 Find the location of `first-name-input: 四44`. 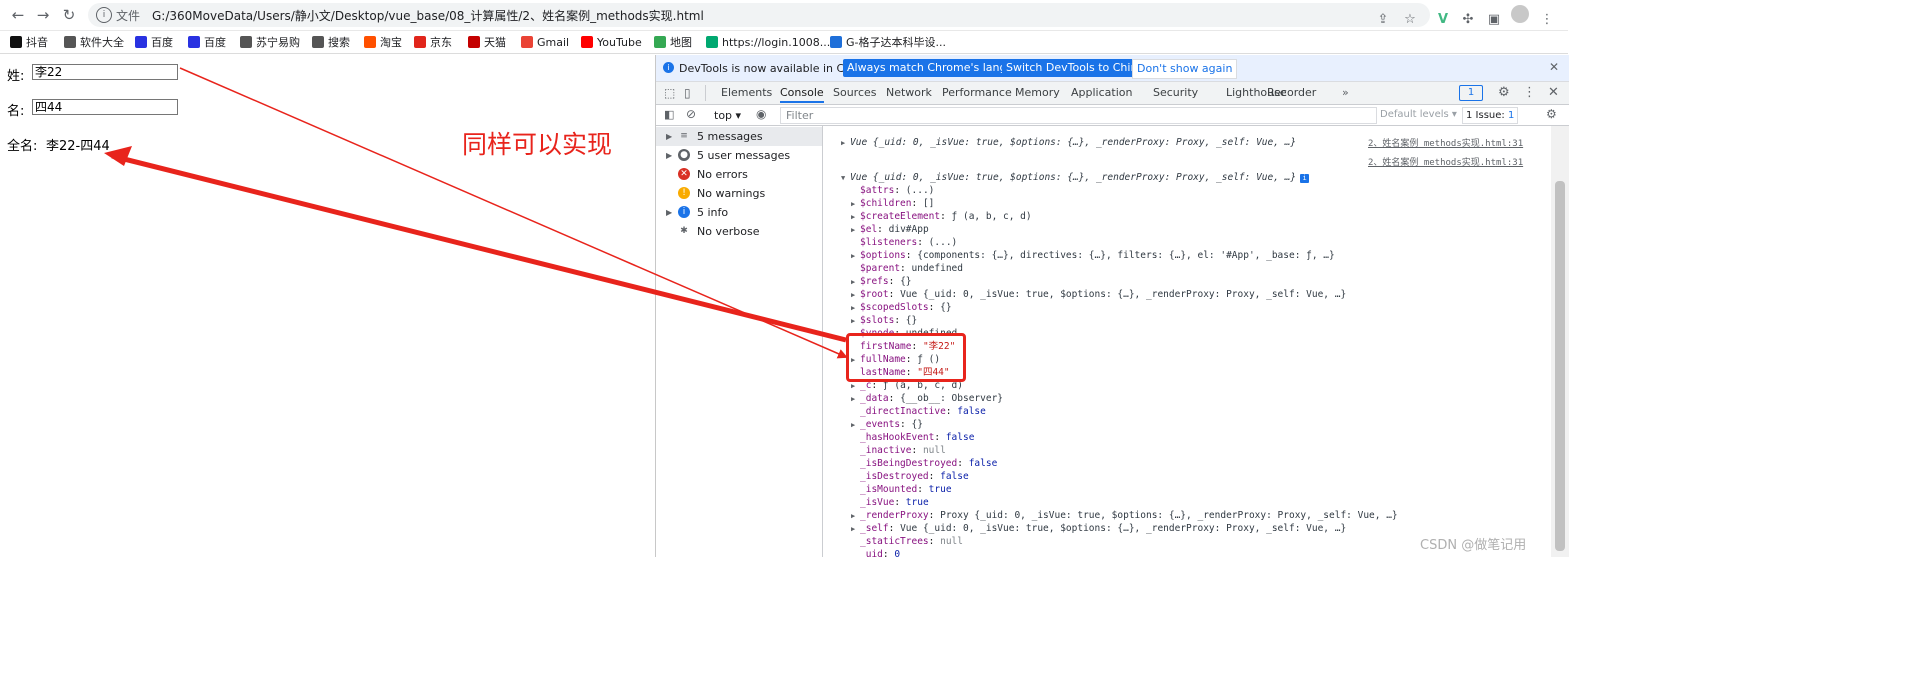

first-name-input: 四44 is located at coordinates (105, 107).